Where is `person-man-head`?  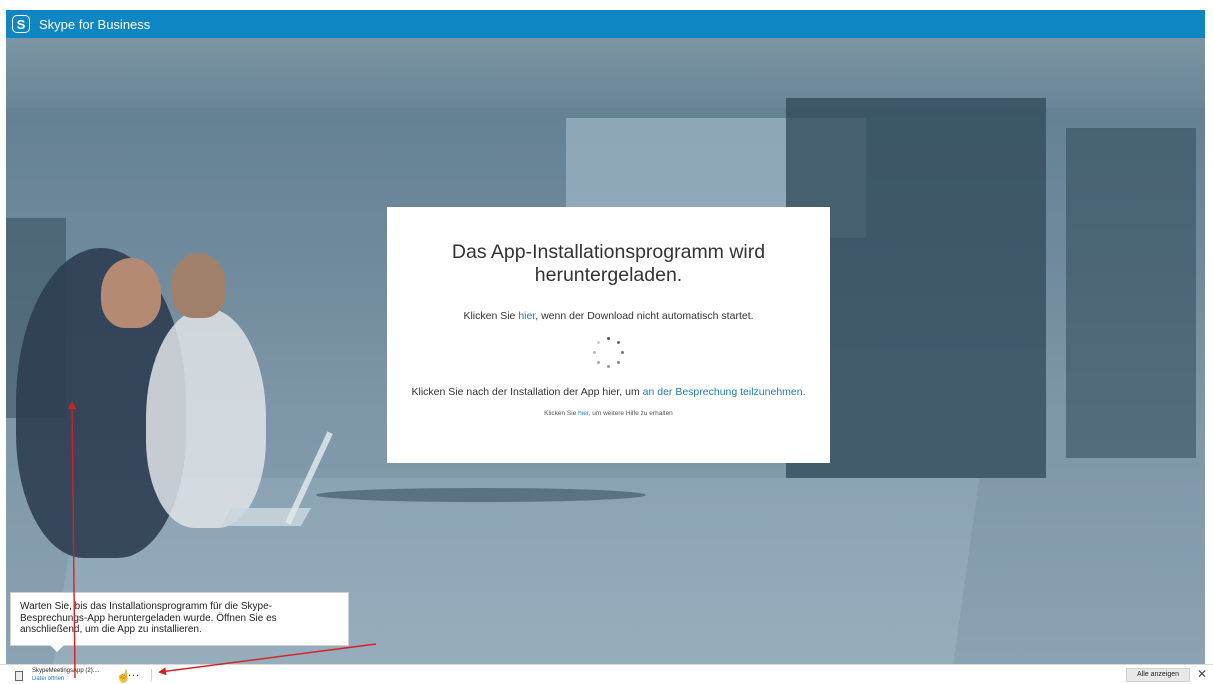
person-man-head is located at coordinates (131, 293).